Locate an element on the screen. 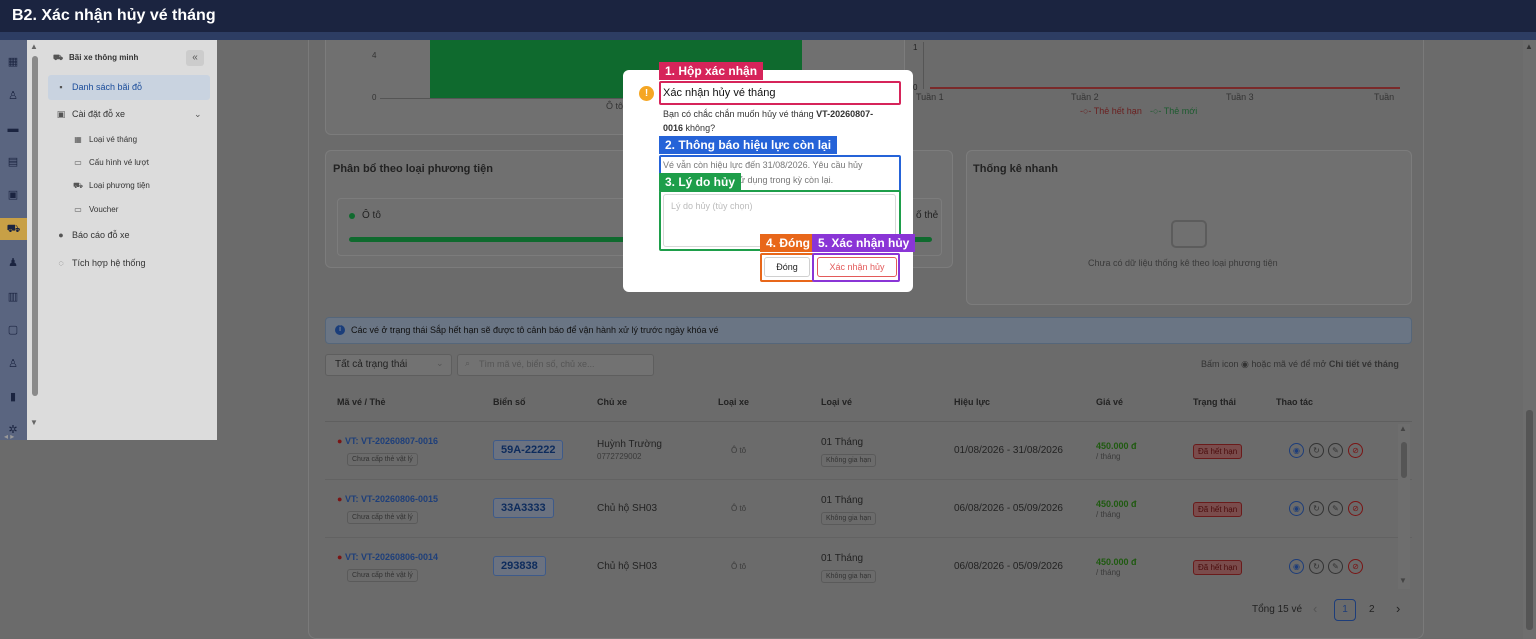 This screenshot has height=639, width=1536. prev-page-button: ‹ is located at coordinates (1315, 608).